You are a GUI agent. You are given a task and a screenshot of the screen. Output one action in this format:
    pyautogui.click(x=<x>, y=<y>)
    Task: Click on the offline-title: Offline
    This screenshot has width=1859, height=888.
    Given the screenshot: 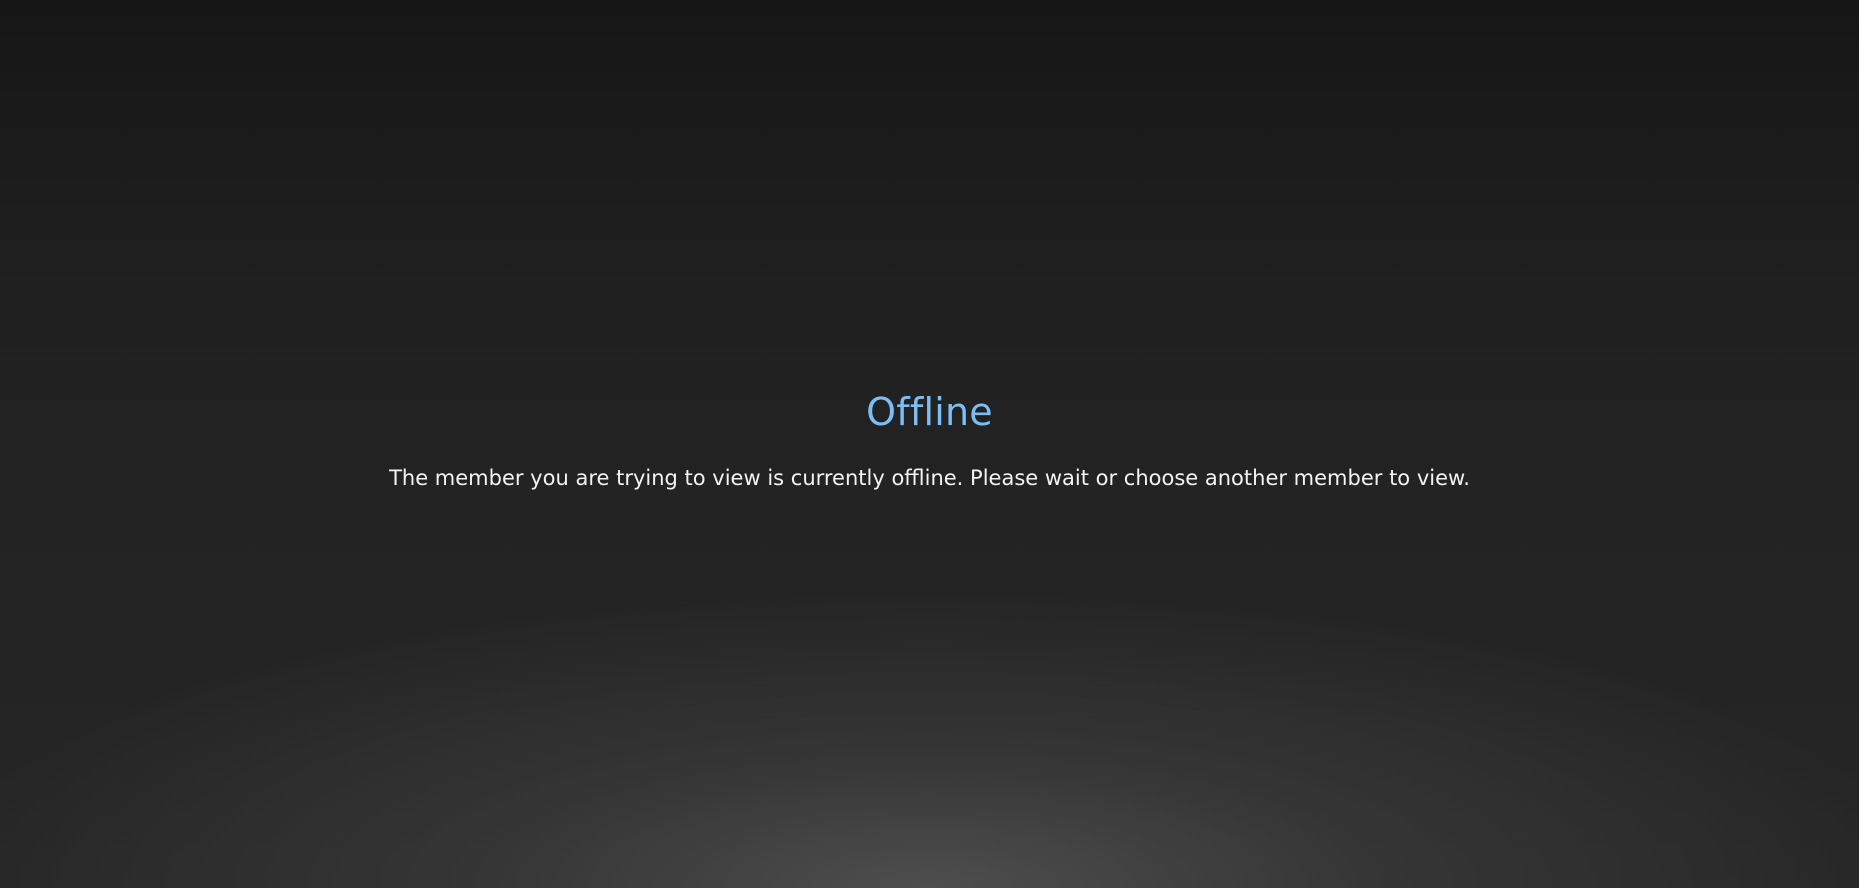 What is the action you would take?
    pyautogui.click(x=929, y=412)
    